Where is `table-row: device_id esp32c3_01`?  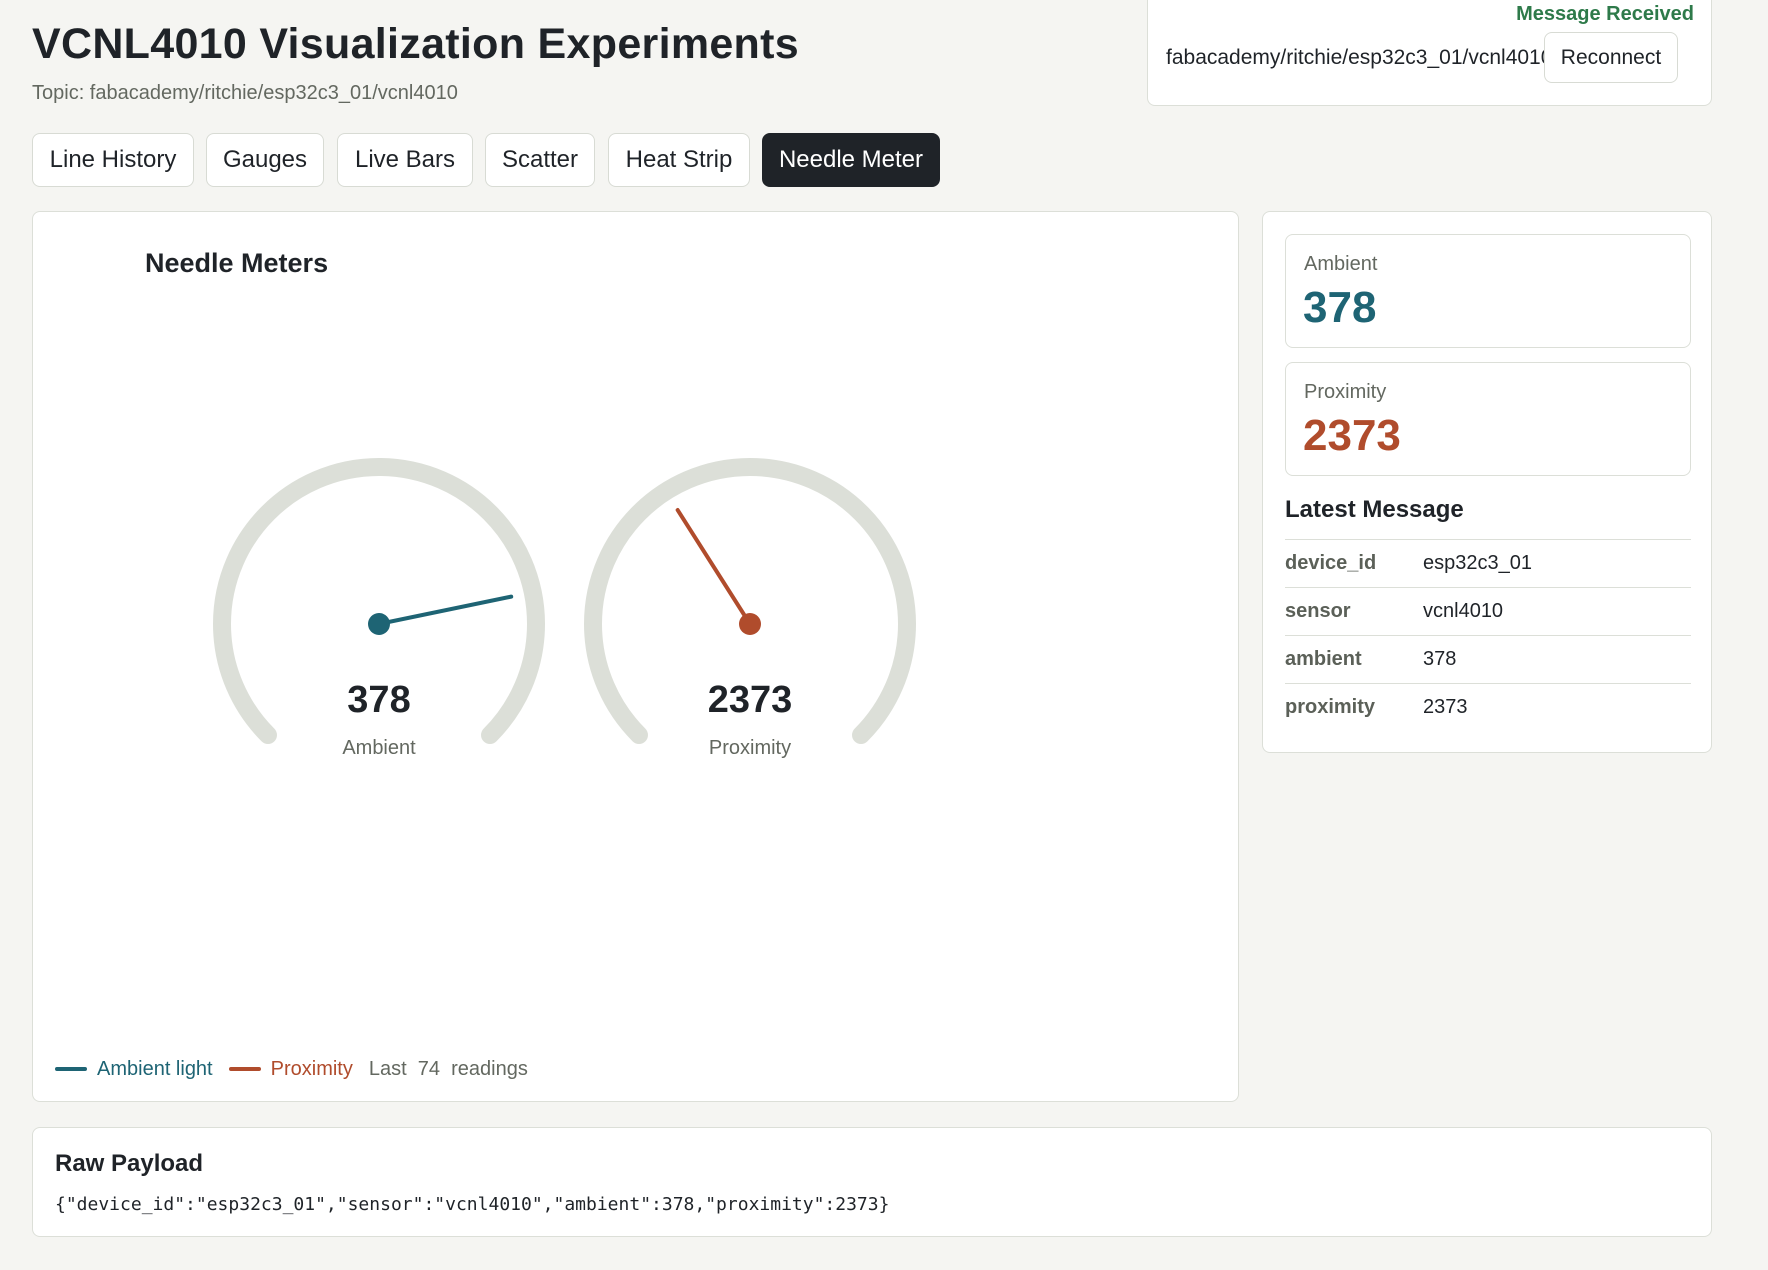 table-row: device_id esp32c3_01 is located at coordinates (1488, 563).